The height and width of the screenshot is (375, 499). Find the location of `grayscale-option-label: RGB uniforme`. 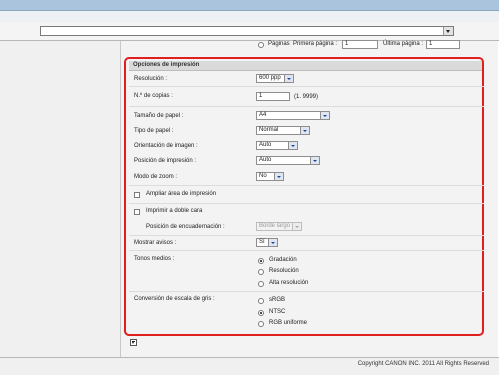

grayscale-option-label: RGB uniforme is located at coordinates (288, 323).